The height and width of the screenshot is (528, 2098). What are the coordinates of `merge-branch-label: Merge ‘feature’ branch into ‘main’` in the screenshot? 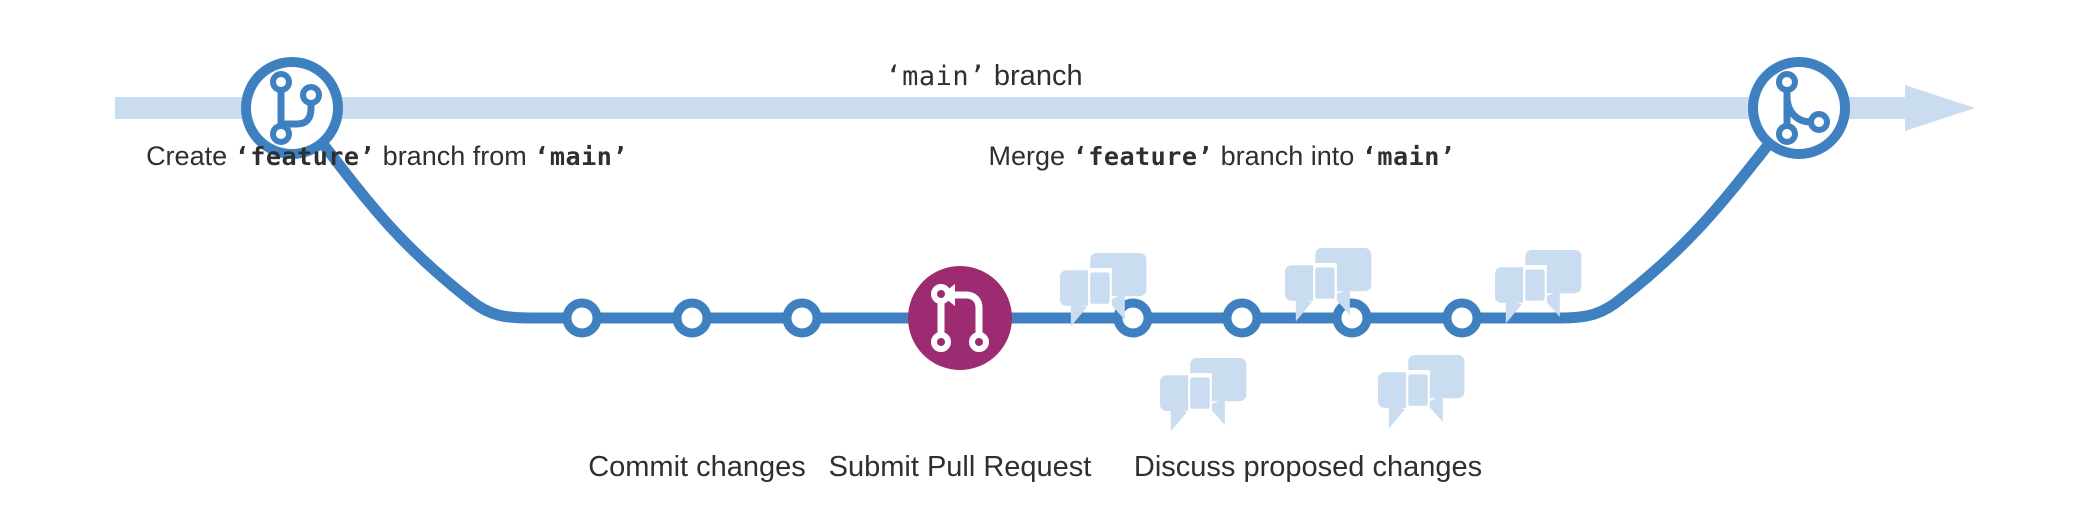 It's located at (1222, 156).